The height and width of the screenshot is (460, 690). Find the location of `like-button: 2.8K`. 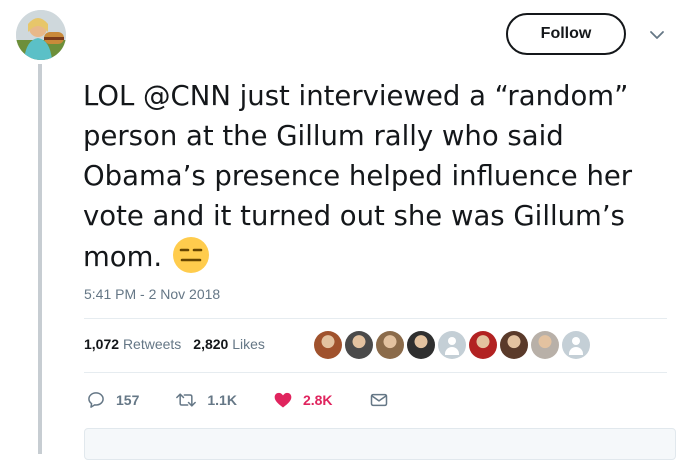

like-button: 2.8K is located at coordinates (303, 400).